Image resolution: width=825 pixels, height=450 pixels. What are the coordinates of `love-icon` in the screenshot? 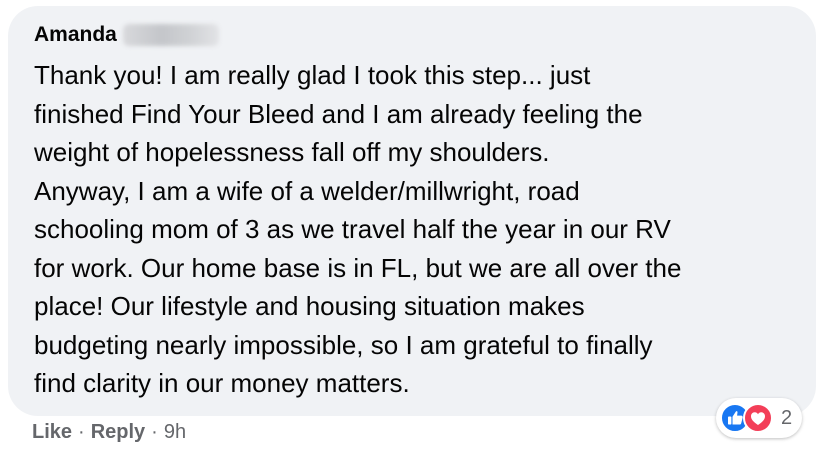 It's located at (758, 418).